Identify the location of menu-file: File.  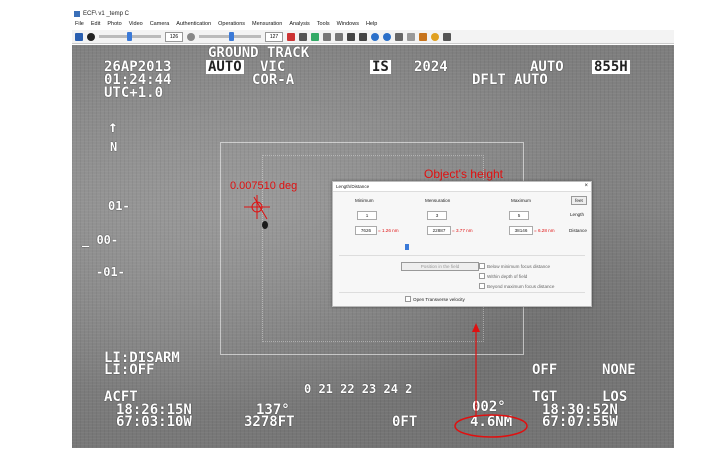
(79, 24).